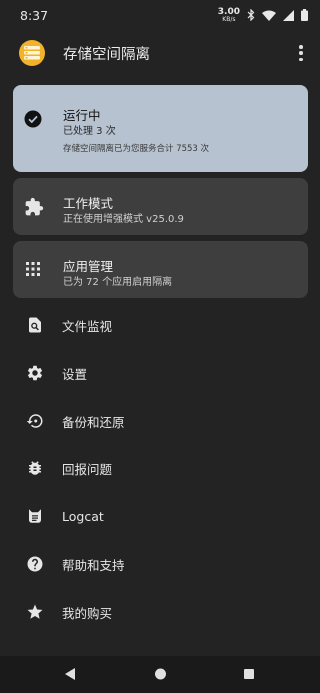 The height and width of the screenshot is (693, 320). What do you see at coordinates (288, 15) in the screenshot?
I see `signal-icon` at bounding box center [288, 15].